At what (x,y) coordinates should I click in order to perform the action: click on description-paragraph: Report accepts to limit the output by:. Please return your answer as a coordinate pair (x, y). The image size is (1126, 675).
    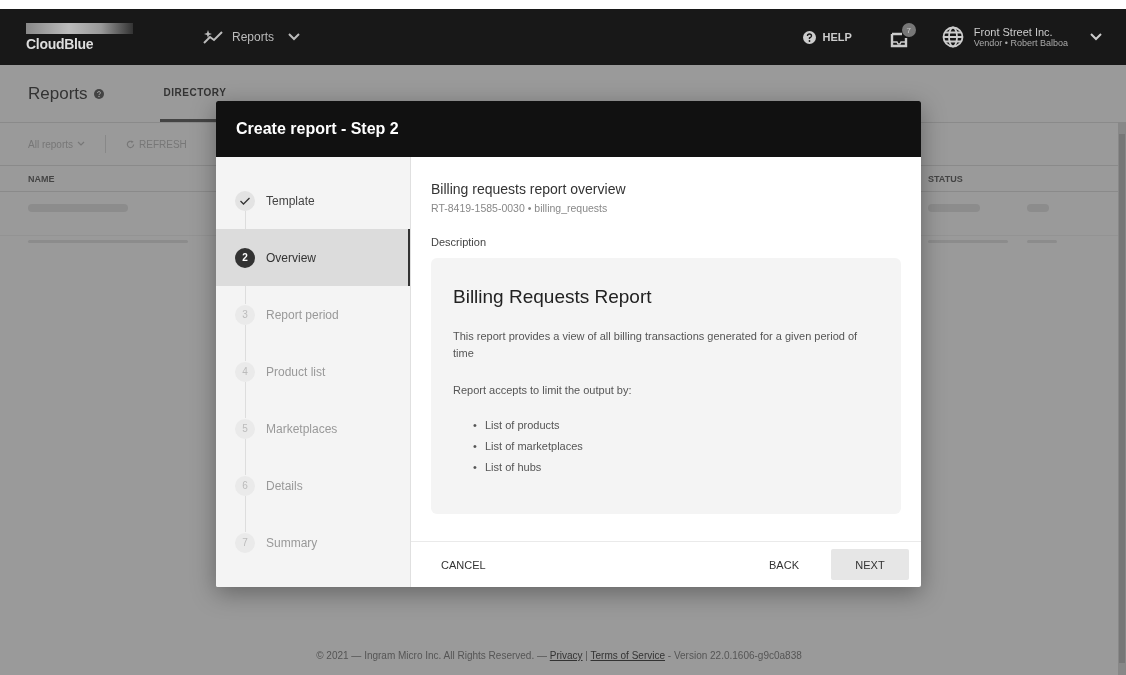
    Looking at the image, I should click on (543, 390).